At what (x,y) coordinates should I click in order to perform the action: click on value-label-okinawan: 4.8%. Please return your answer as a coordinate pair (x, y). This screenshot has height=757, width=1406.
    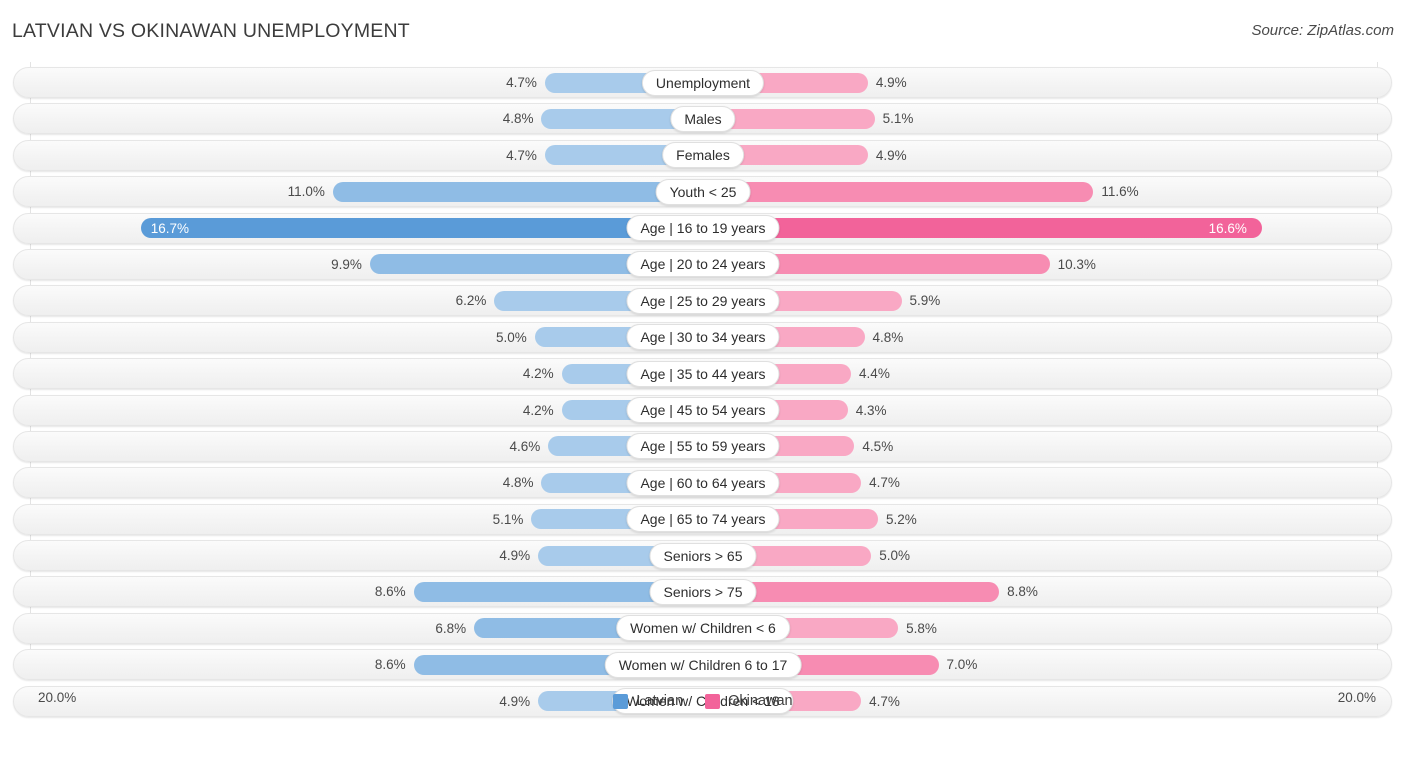
    Looking at the image, I should click on (888, 337).